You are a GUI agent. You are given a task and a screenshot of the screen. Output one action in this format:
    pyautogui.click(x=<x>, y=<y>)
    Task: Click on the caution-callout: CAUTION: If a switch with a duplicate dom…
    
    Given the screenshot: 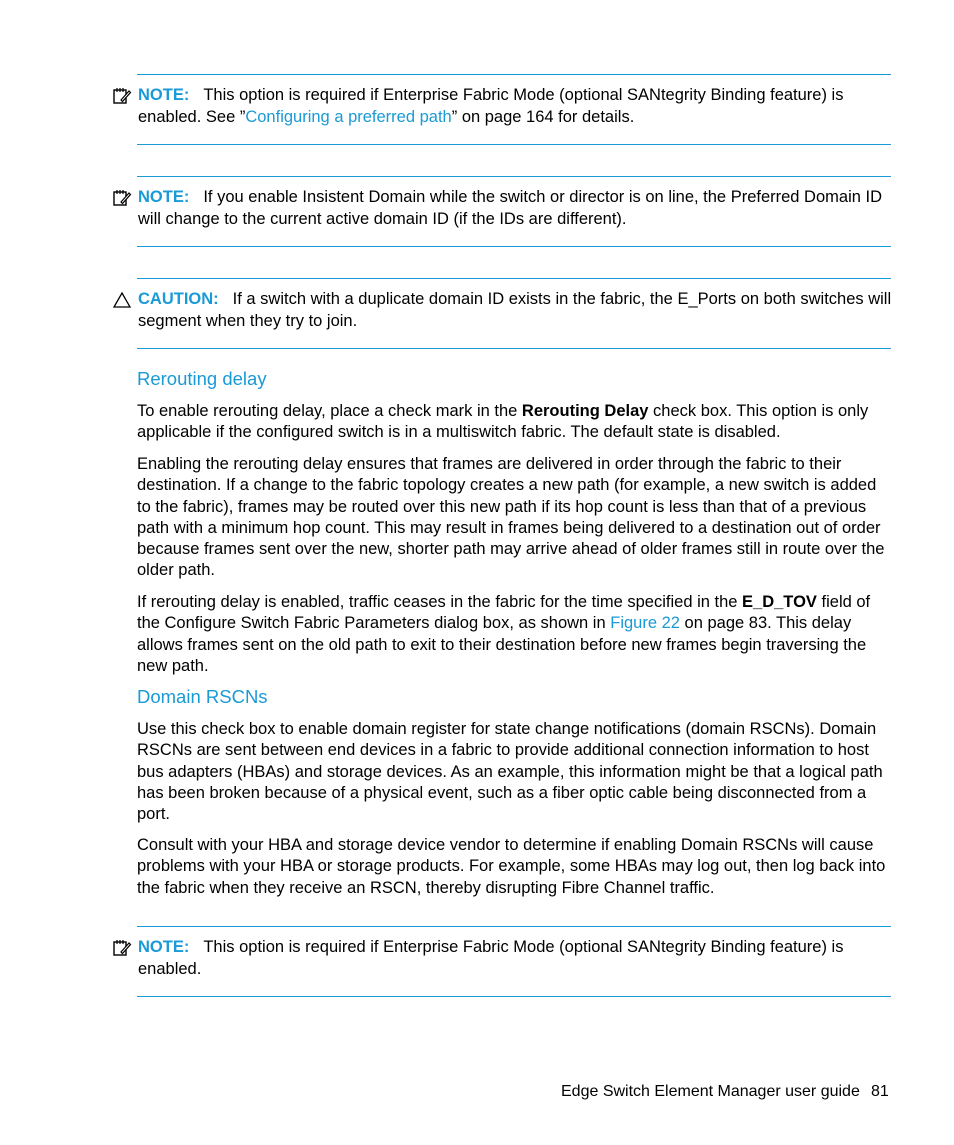 What is the action you would take?
    pyautogui.click(x=502, y=310)
    